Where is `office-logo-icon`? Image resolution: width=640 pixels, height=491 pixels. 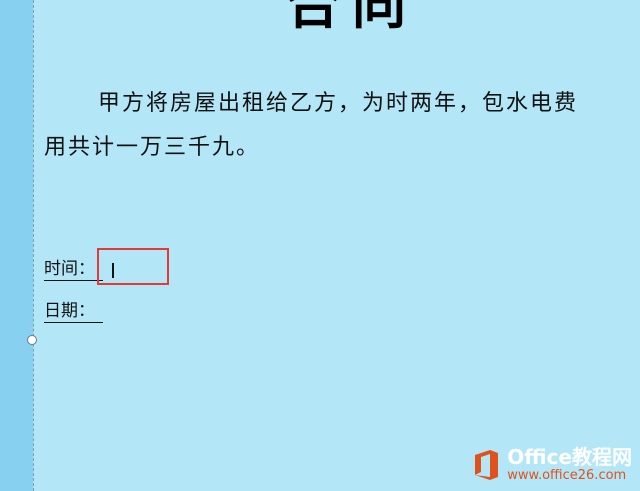
office-logo-icon is located at coordinates (486, 465).